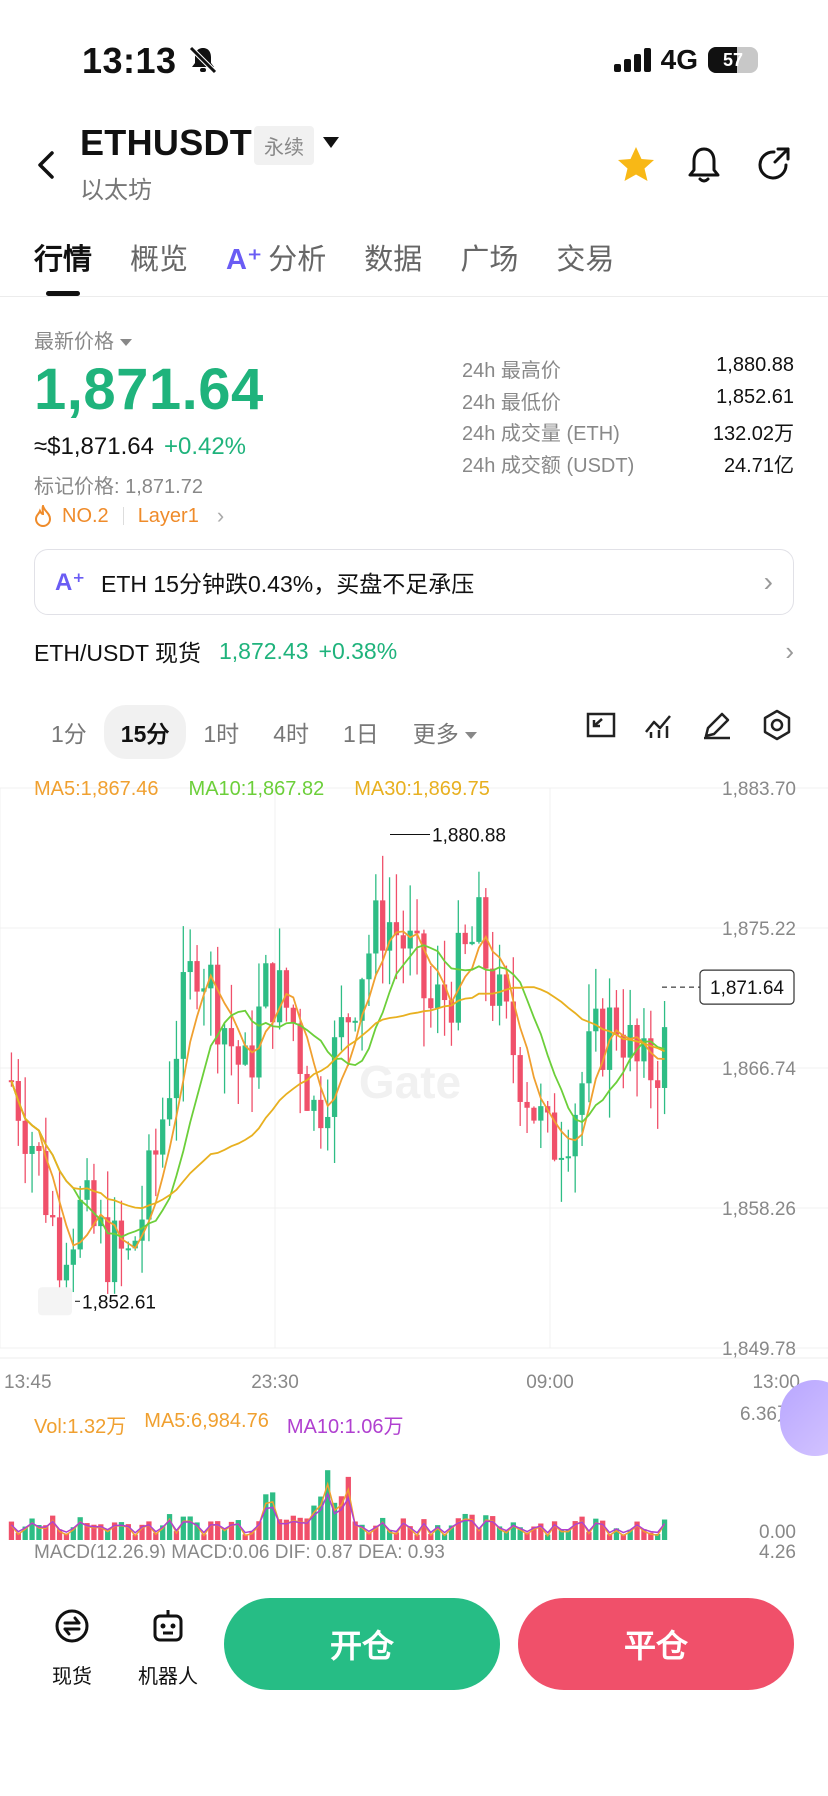 The height and width of the screenshot is (1796, 828). What do you see at coordinates (445, 732) in the screenshot?
I see `interval-more: 更多` at bounding box center [445, 732].